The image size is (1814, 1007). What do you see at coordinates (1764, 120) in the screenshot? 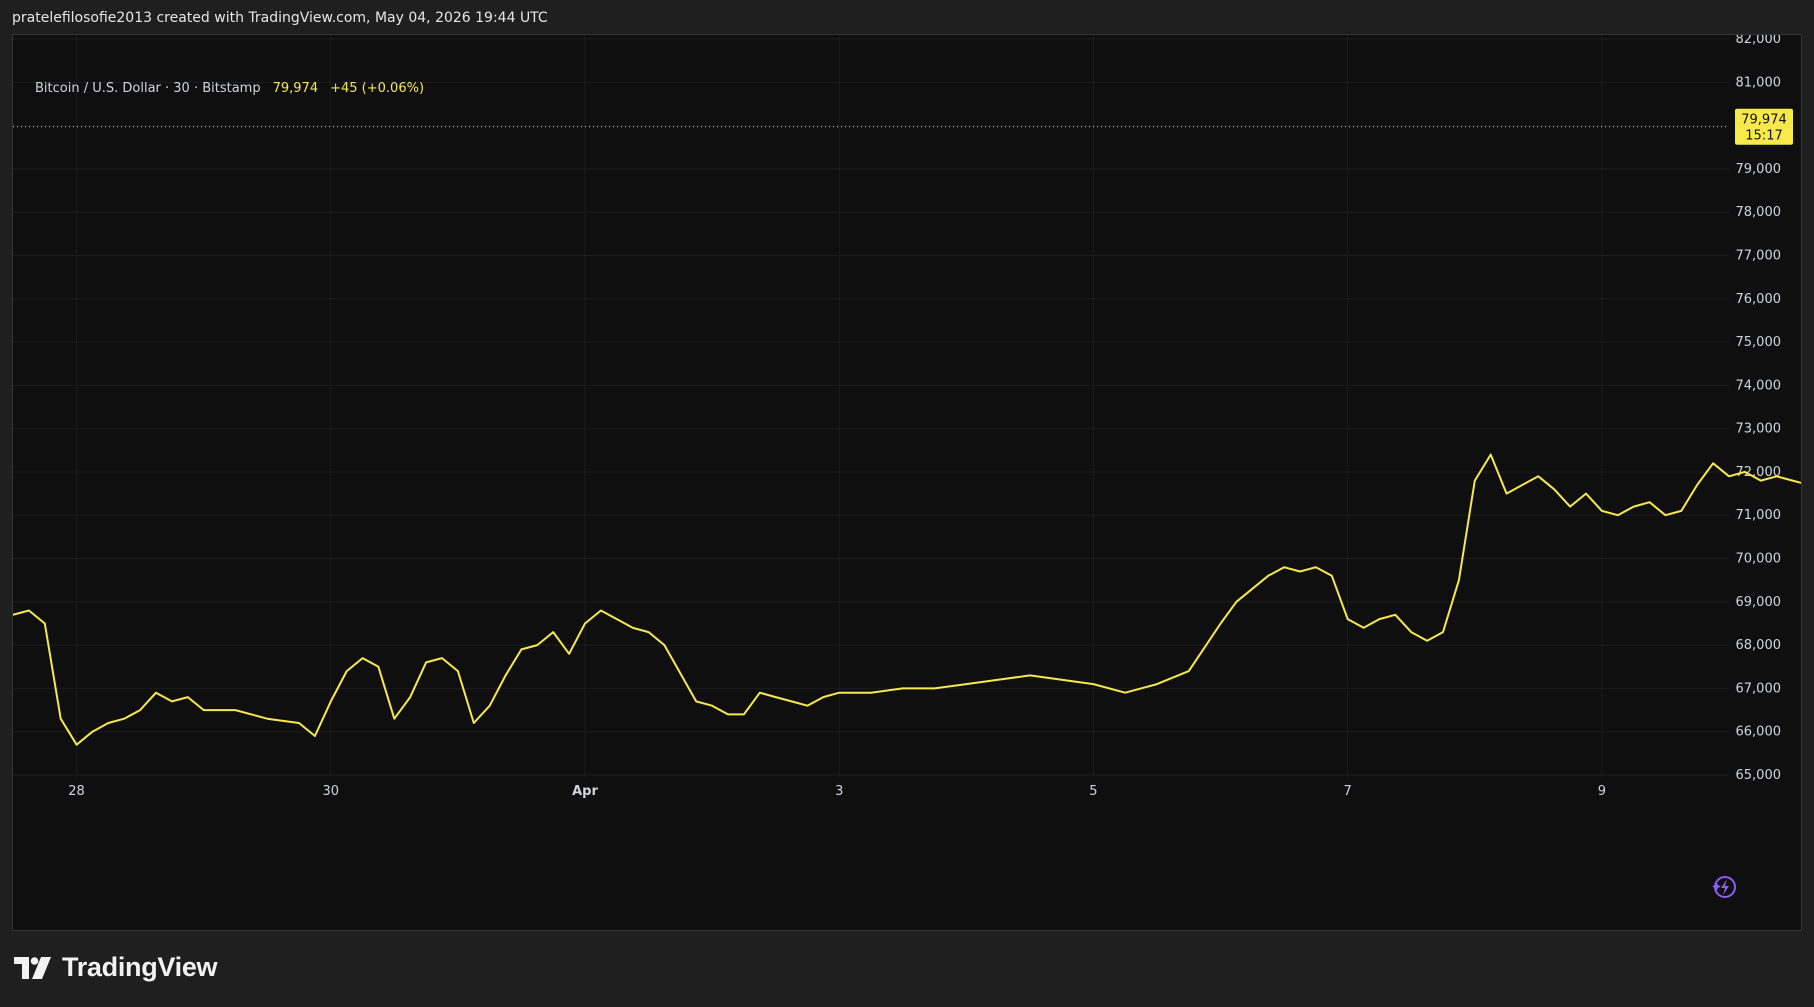
I see `price-label-value: 79,974` at bounding box center [1764, 120].